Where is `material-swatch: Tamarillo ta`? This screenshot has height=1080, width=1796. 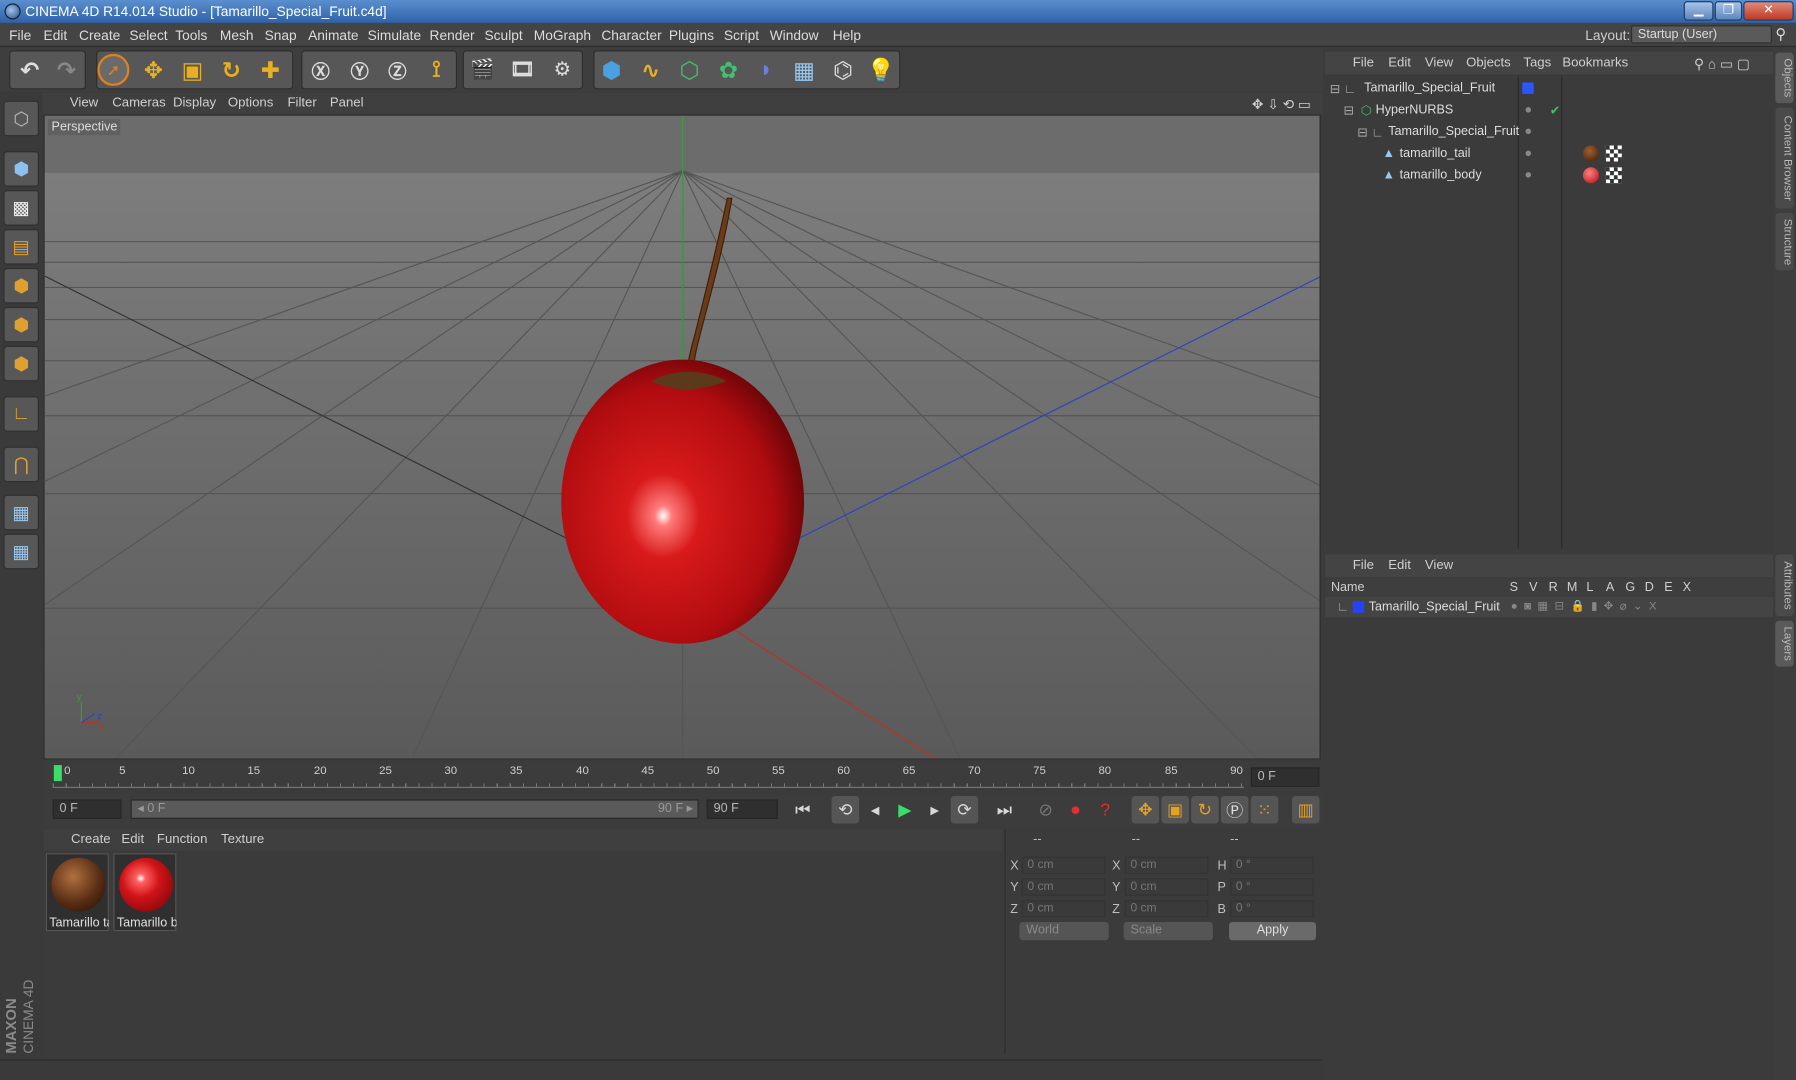 material-swatch: Tamarillo ta is located at coordinates (77, 892).